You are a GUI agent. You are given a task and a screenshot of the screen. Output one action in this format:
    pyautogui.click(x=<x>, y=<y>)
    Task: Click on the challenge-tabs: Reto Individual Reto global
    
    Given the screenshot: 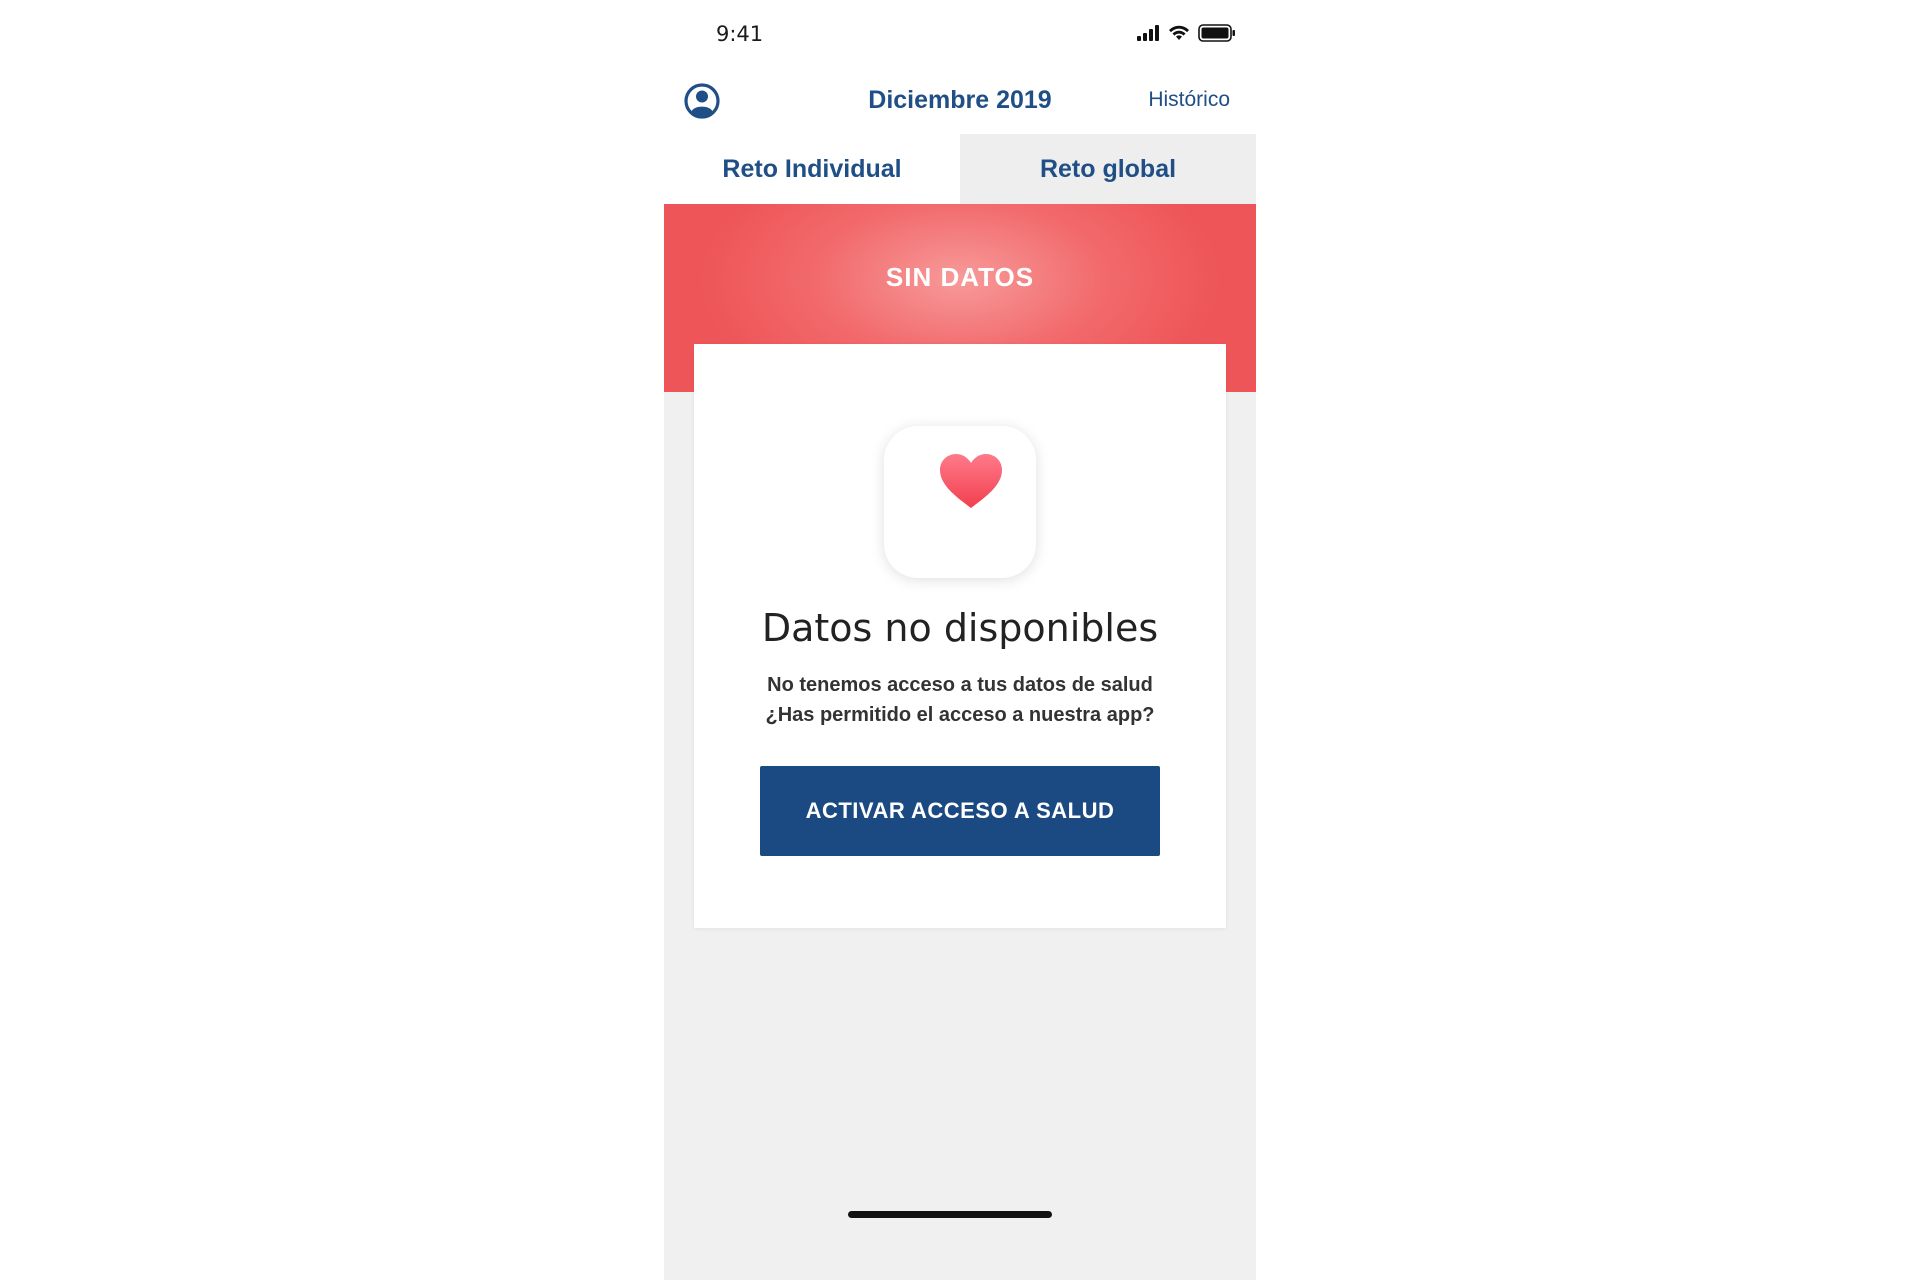 What is the action you would take?
    pyautogui.click(x=960, y=169)
    